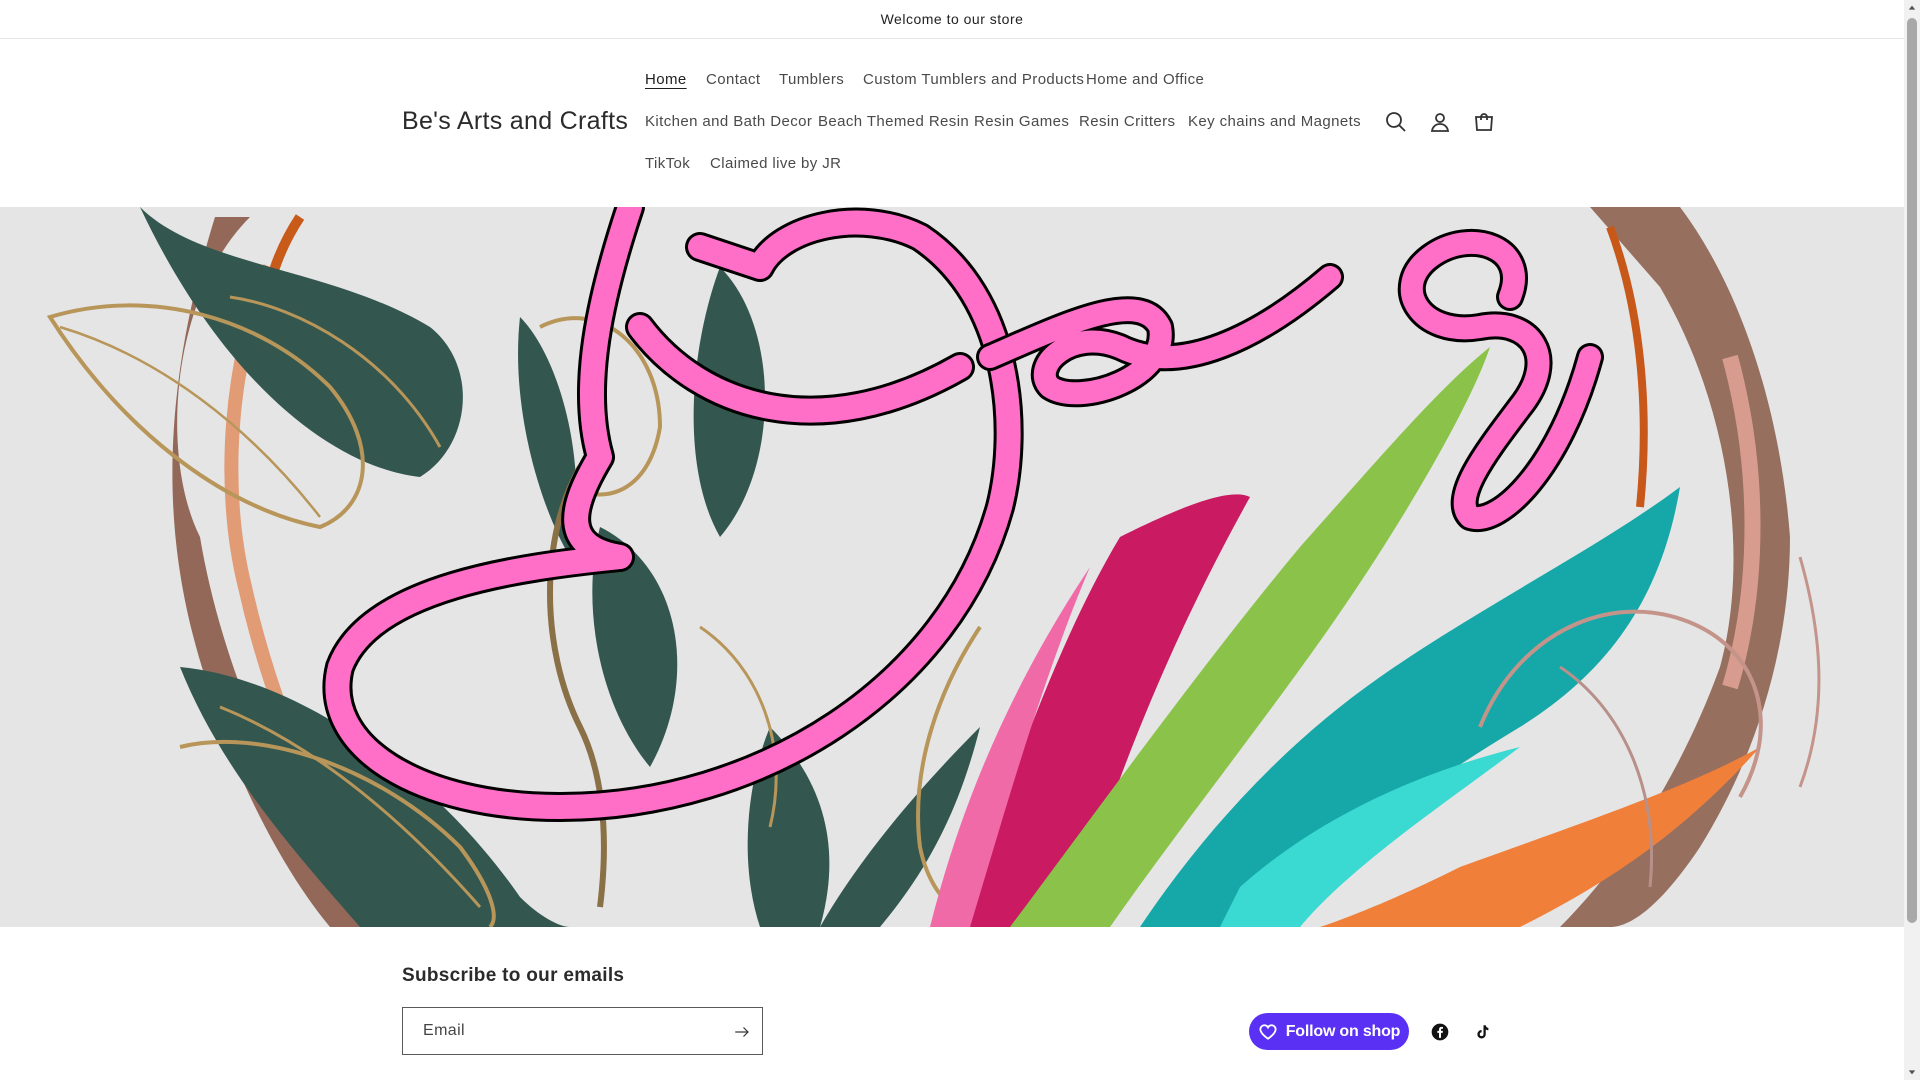 The width and height of the screenshot is (1920, 1080). What do you see at coordinates (811, 79) in the screenshot?
I see `nav-tumblers: Tumblers` at bounding box center [811, 79].